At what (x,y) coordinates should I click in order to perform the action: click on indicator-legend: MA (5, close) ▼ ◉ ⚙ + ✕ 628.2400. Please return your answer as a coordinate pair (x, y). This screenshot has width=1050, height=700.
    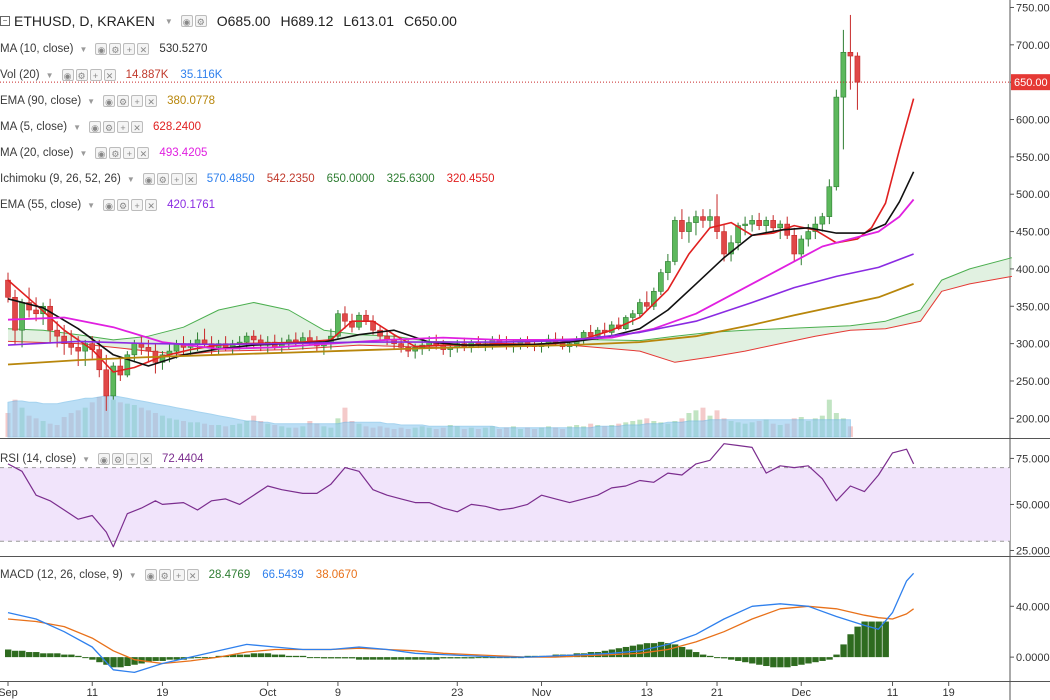
    Looking at the image, I should click on (106, 127).